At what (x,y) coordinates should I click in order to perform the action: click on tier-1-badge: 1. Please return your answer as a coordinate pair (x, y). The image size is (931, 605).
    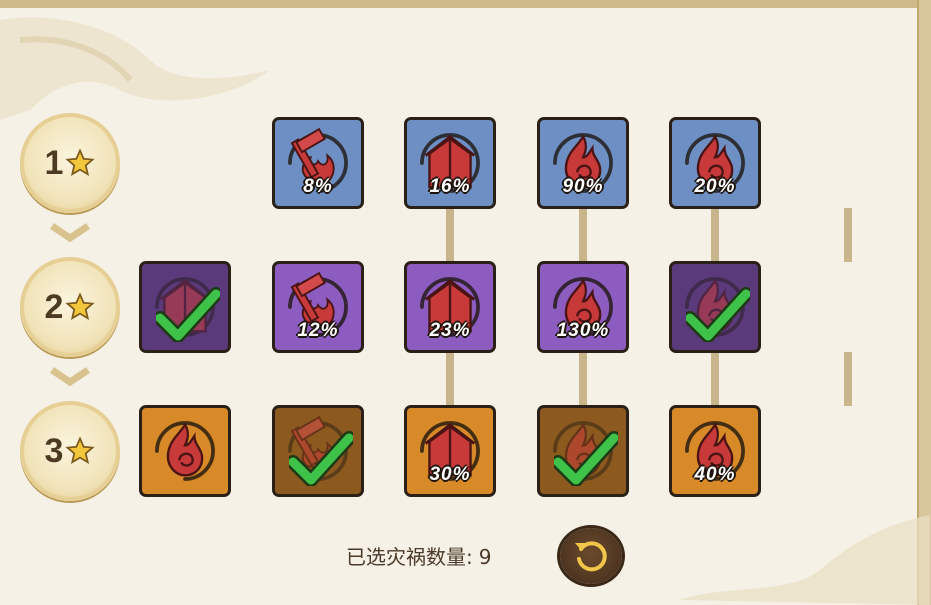
    Looking at the image, I should click on (70, 163).